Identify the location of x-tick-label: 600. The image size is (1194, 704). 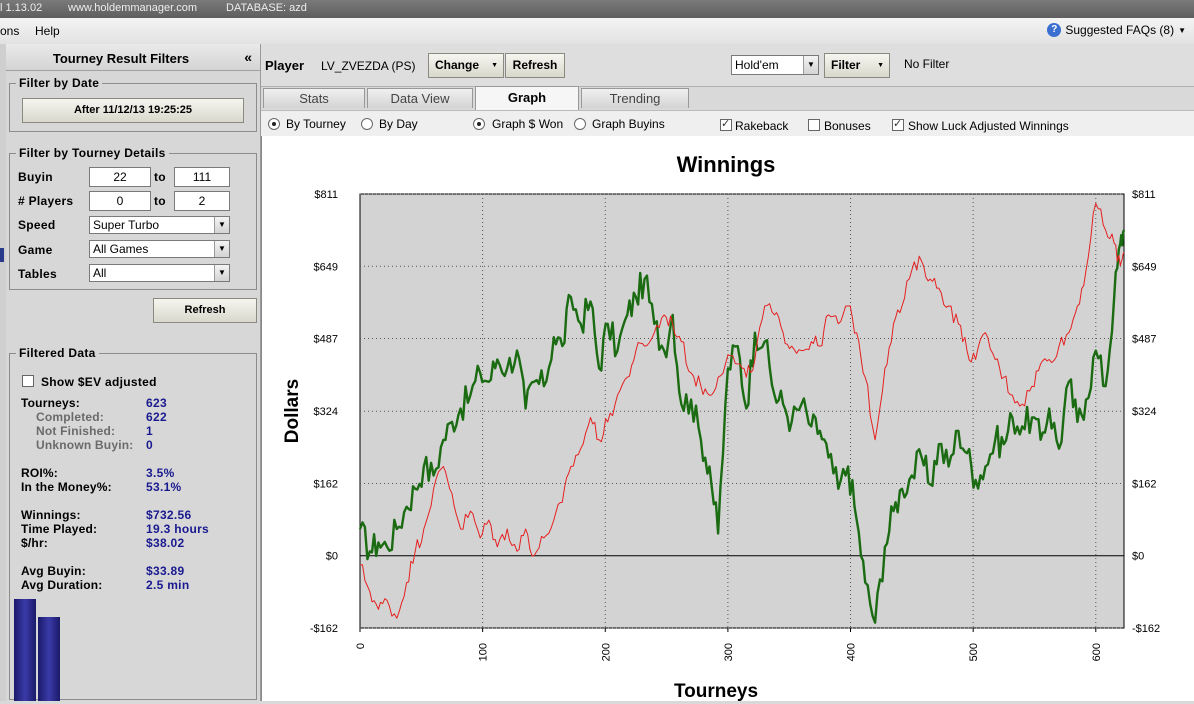
(1097, 652).